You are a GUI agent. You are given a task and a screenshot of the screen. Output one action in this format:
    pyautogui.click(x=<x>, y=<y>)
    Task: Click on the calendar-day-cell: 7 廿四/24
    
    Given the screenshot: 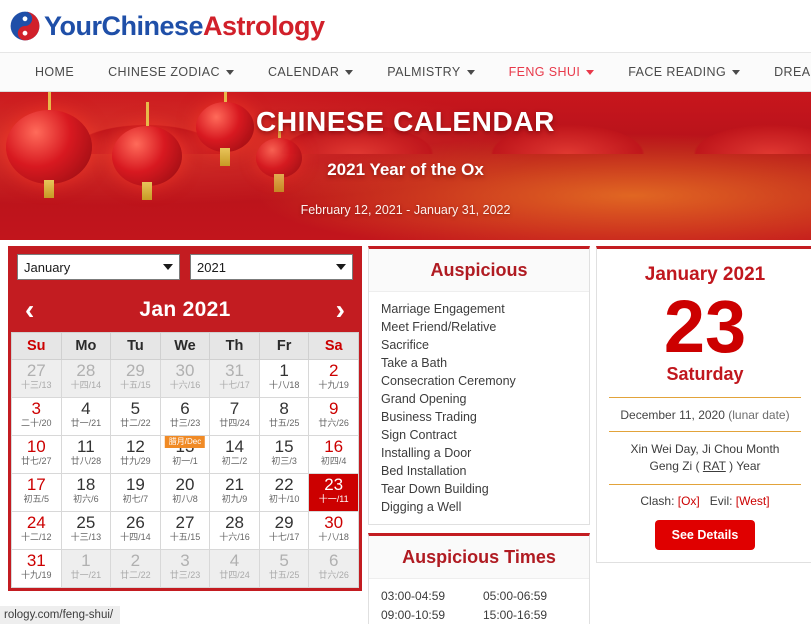 What is the action you would take?
    pyautogui.click(x=234, y=416)
    